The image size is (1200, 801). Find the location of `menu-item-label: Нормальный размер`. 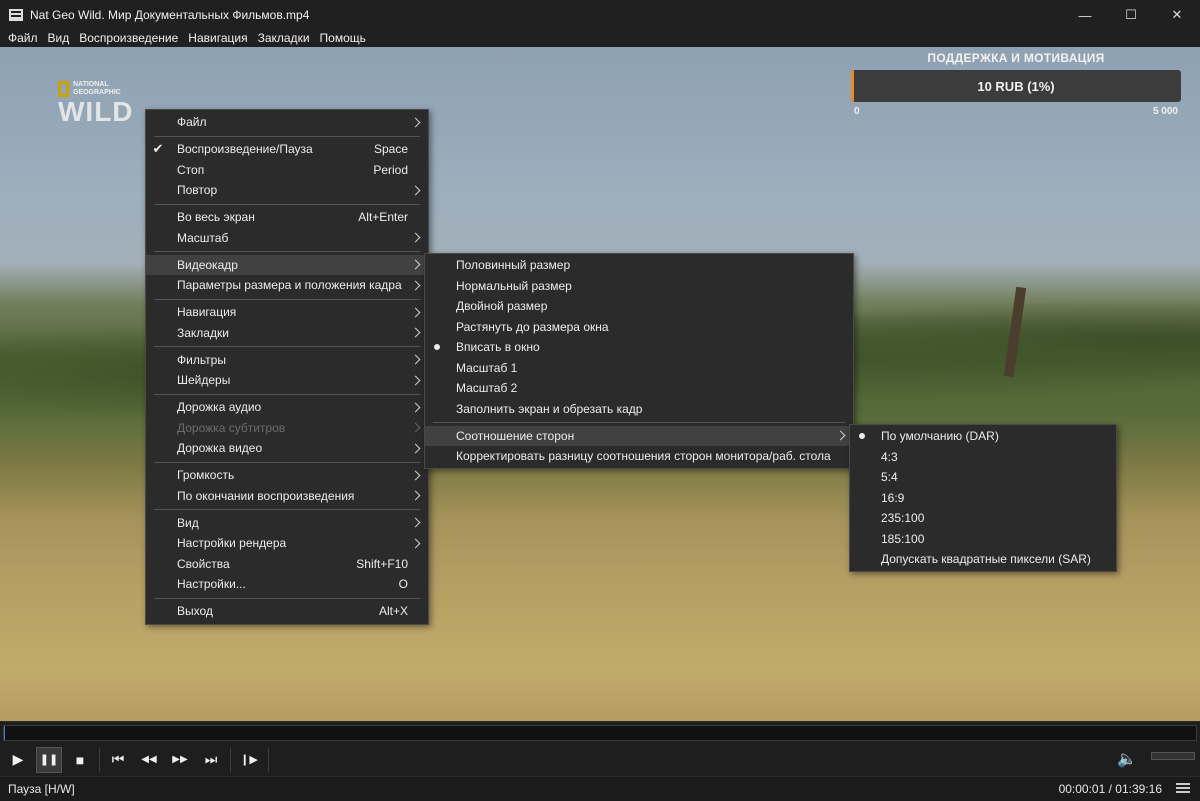

menu-item-label: Нормальный размер is located at coordinates (514, 285).